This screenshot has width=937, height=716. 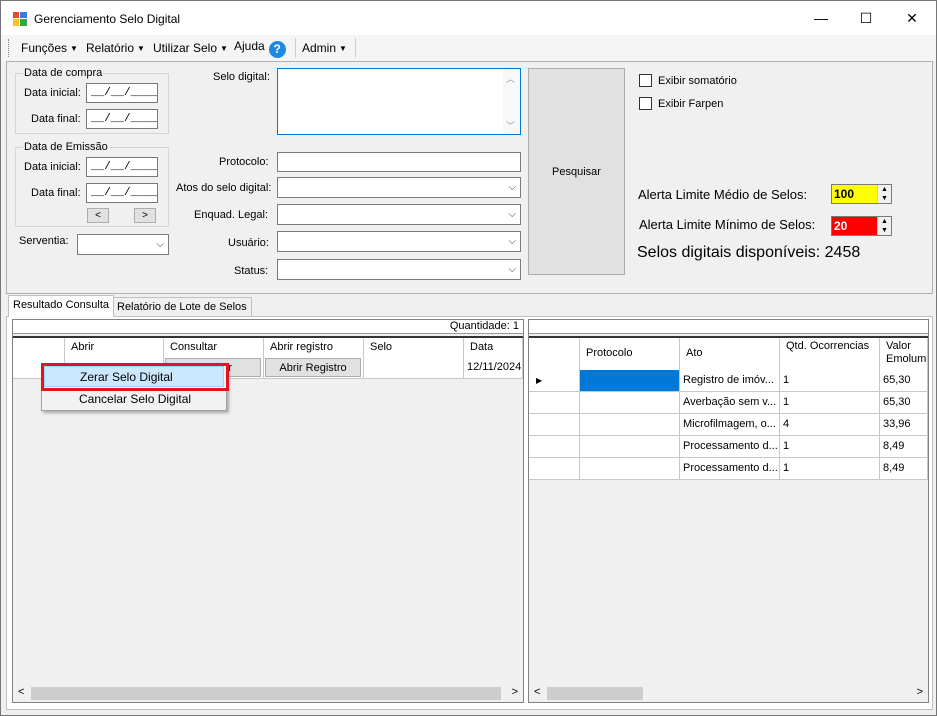 What do you see at coordinates (214, 347) in the screenshot?
I see `col-header-consultar: Consultar` at bounding box center [214, 347].